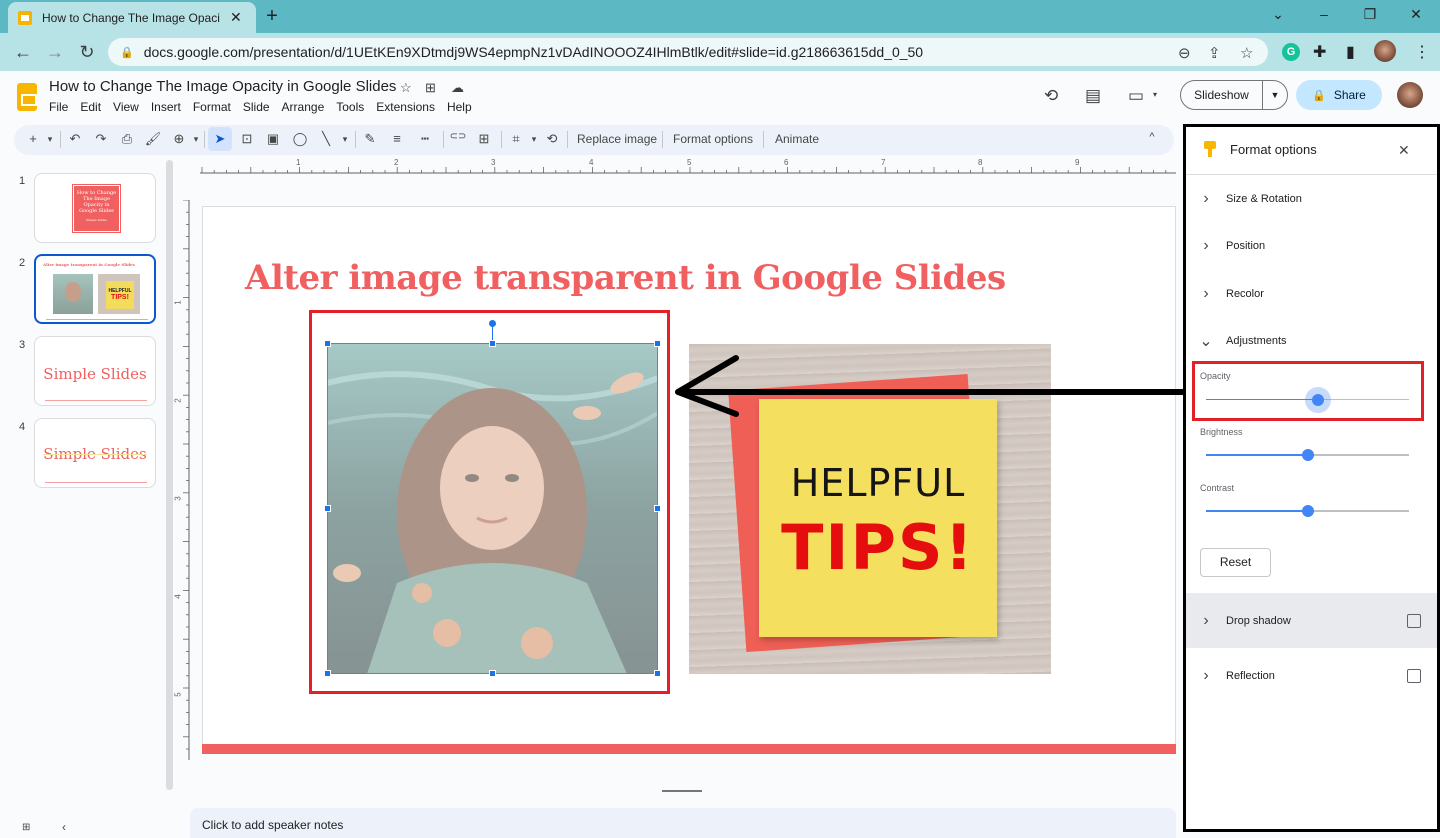  What do you see at coordinates (1311, 341) in the screenshot?
I see `section-adjustments: ⌄ Adjustments` at bounding box center [1311, 341].